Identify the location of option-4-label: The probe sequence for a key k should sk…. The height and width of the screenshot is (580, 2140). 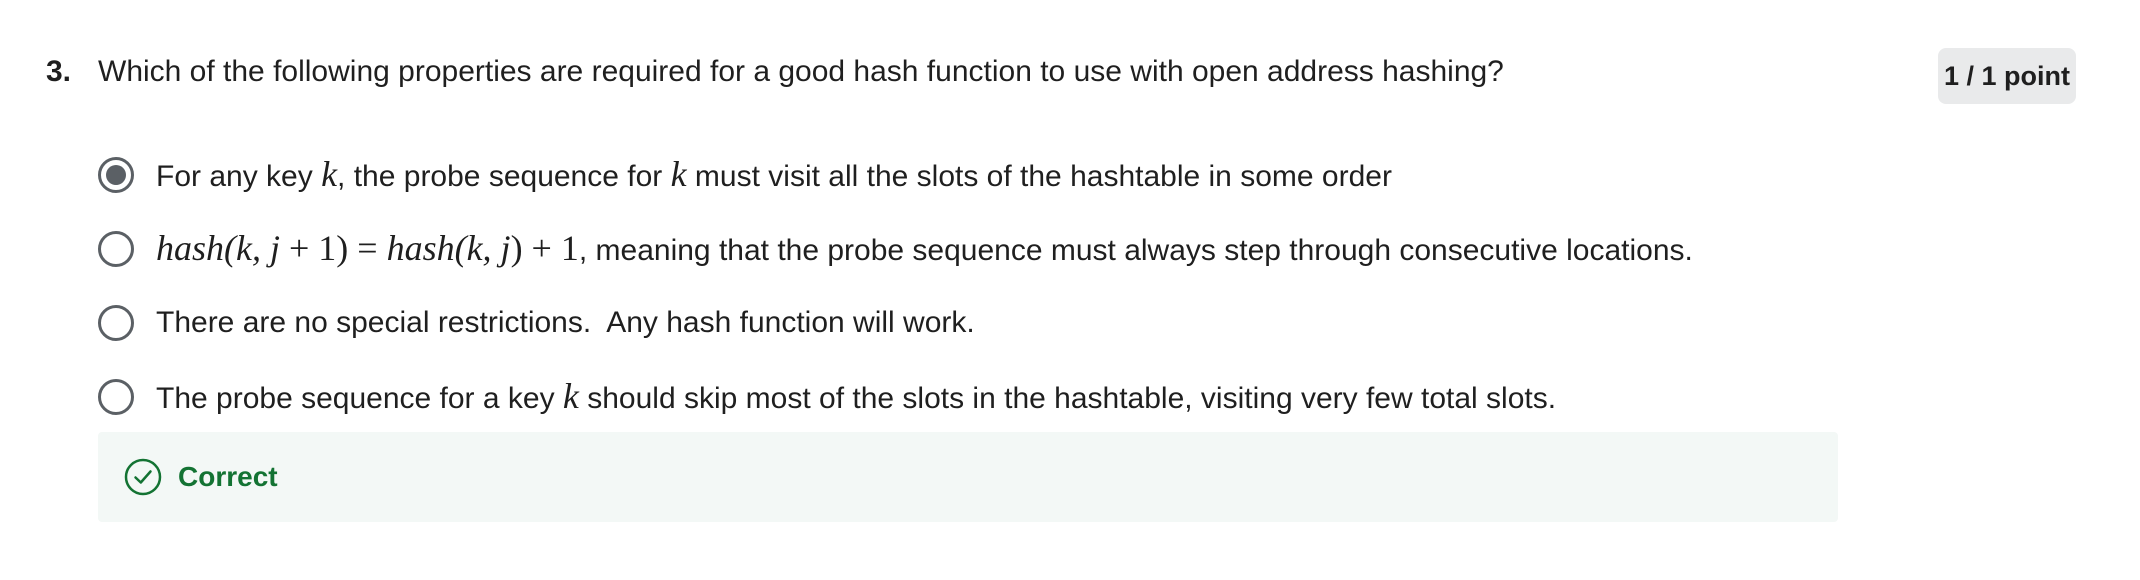
(856, 397).